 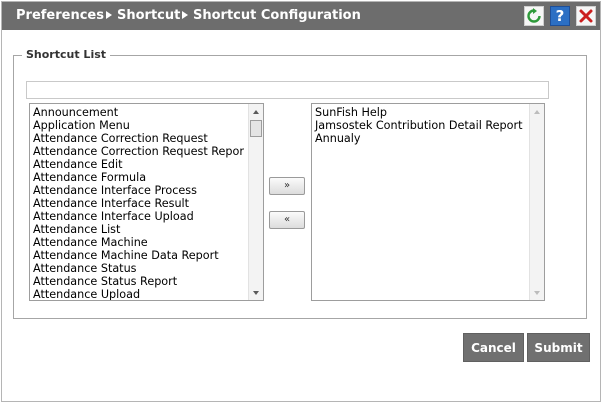 What do you see at coordinates (255, 202) in the screenshot?
I see `available-list-scrollbar` at bounding box center [255, 202].